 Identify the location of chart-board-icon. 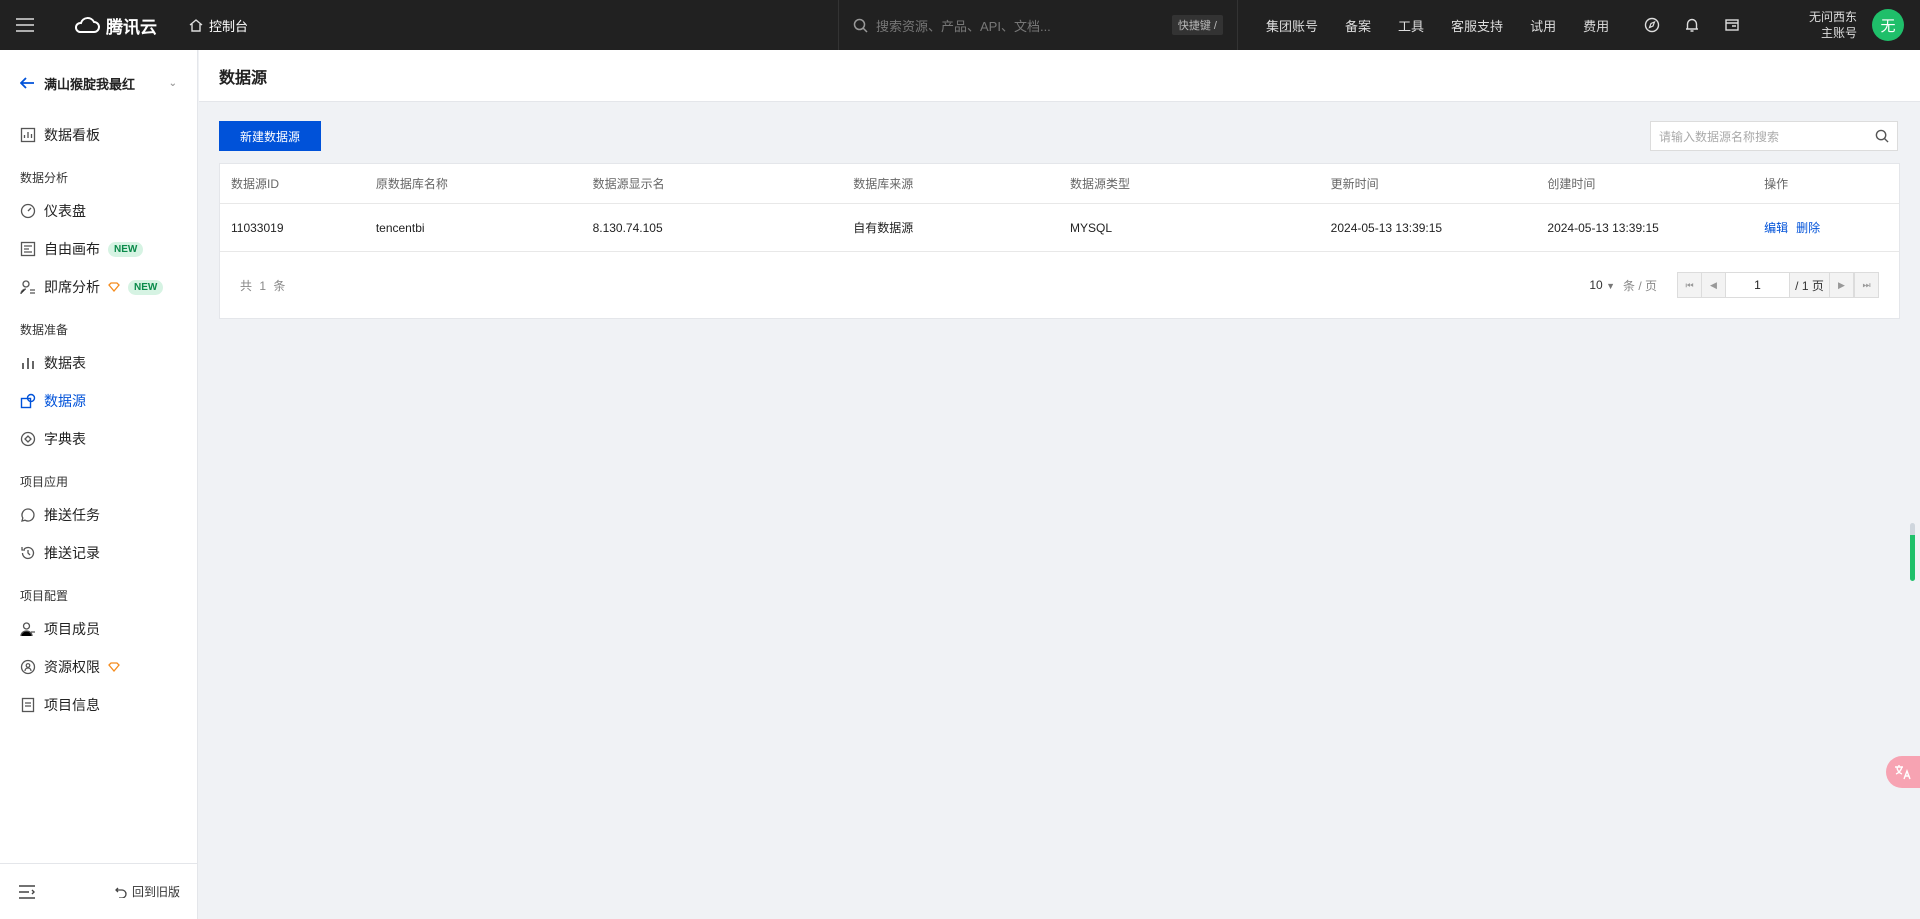
(28, 135).